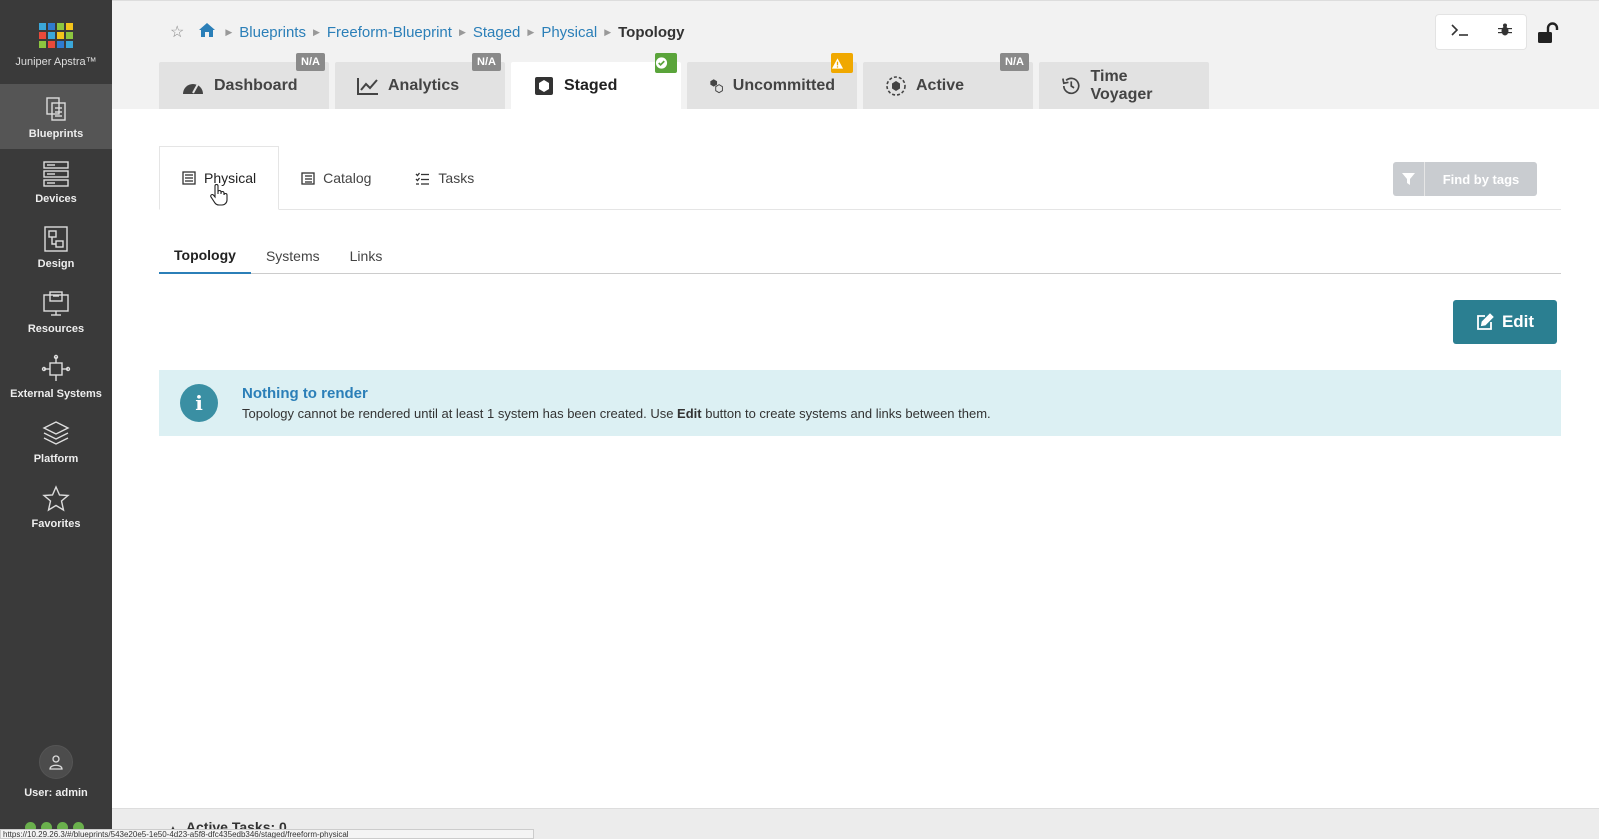 The image size is (1599, 839). Describe the element at coordinates (569, 32) in the screenshot. I see `breadcrumb-physical: Physical` at that location.